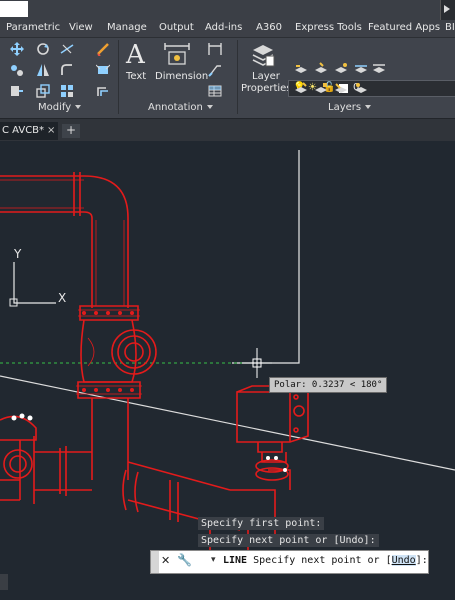 Image resolution: width=455 pixels, height=600 pixels. Describe the element at coordinates (450, 27) in the screenshot. I see `tab-bim: BI` at that location.